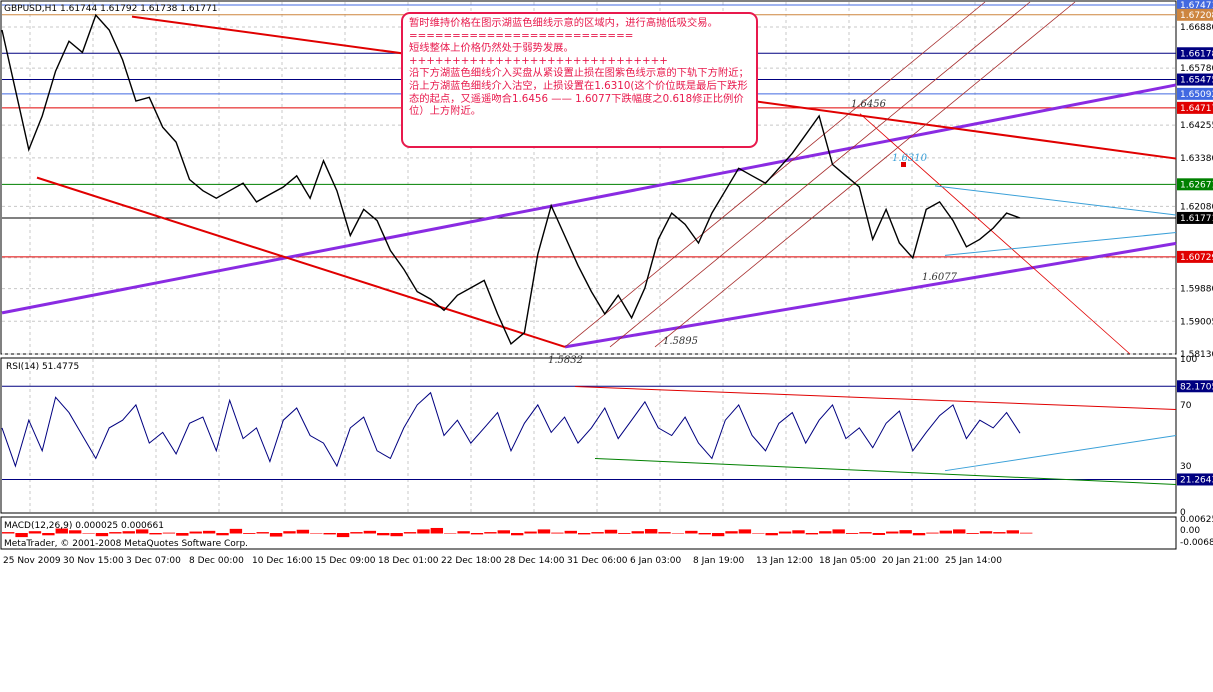  What do you see at coordinates (1196, 109) in the screenshot?
I see `price-level-label: 1.64717` at bounding box center [1196, 109].